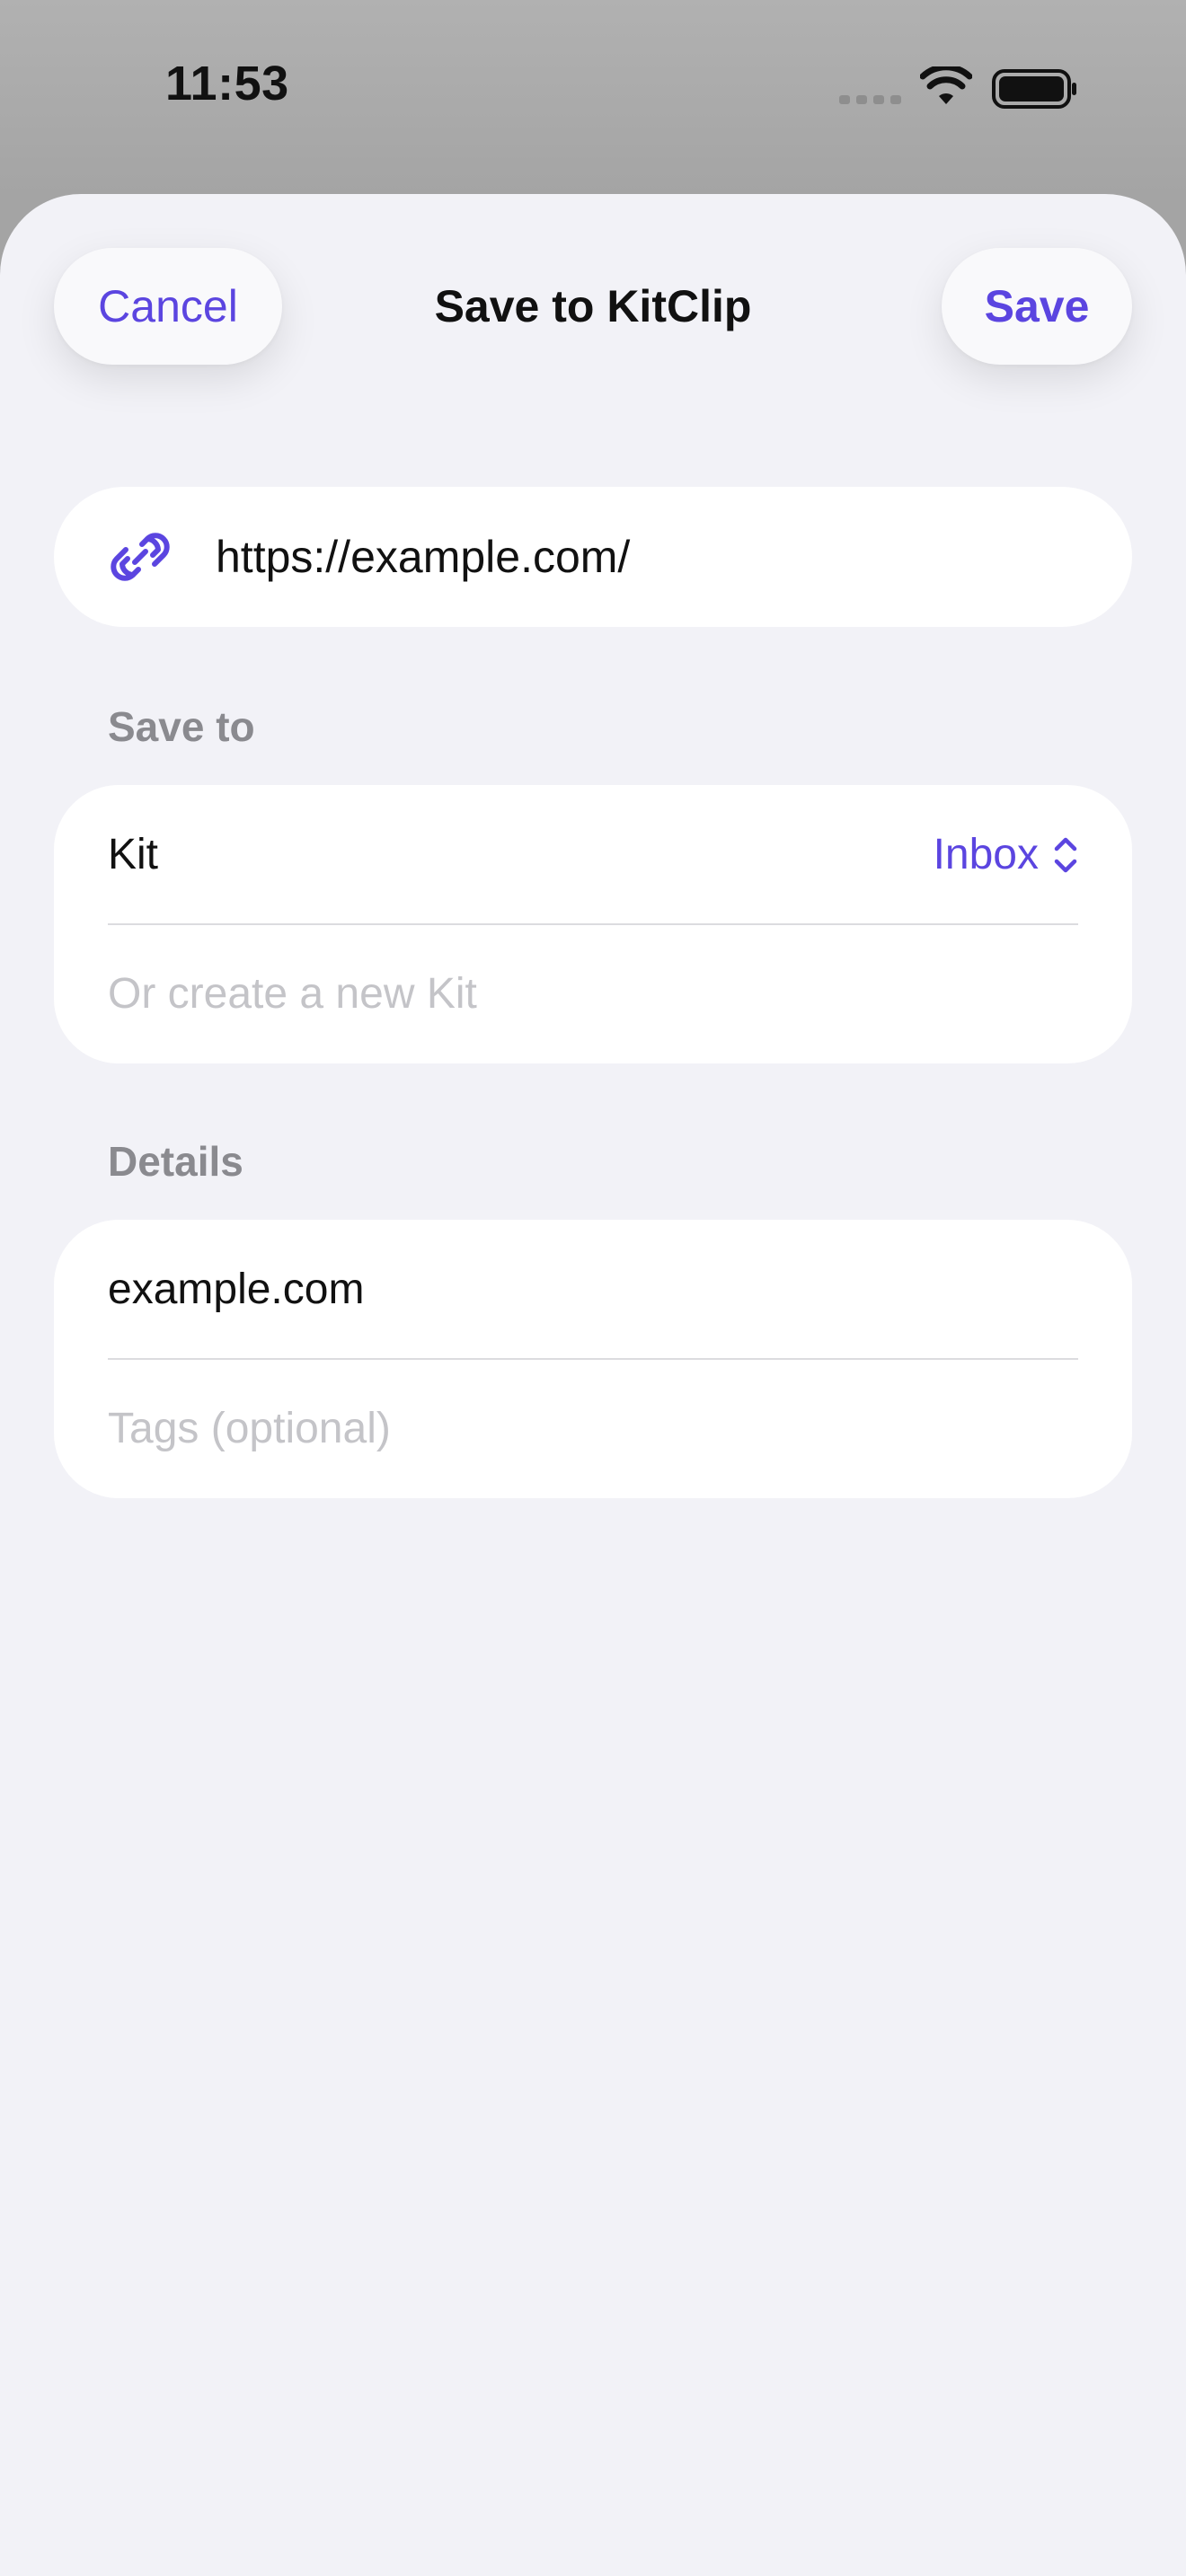 The image size is (1186, 2576). I want to click on chevron-up-down-icon, so click(1065, 854).